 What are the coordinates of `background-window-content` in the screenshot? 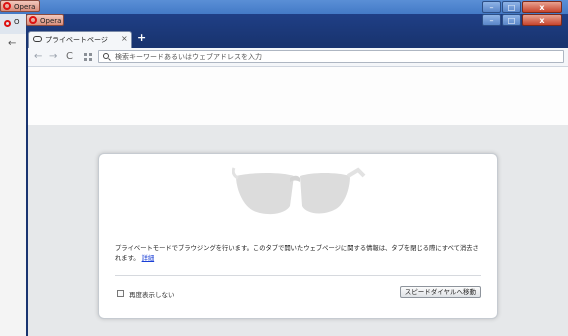 It's located at (13, 175).